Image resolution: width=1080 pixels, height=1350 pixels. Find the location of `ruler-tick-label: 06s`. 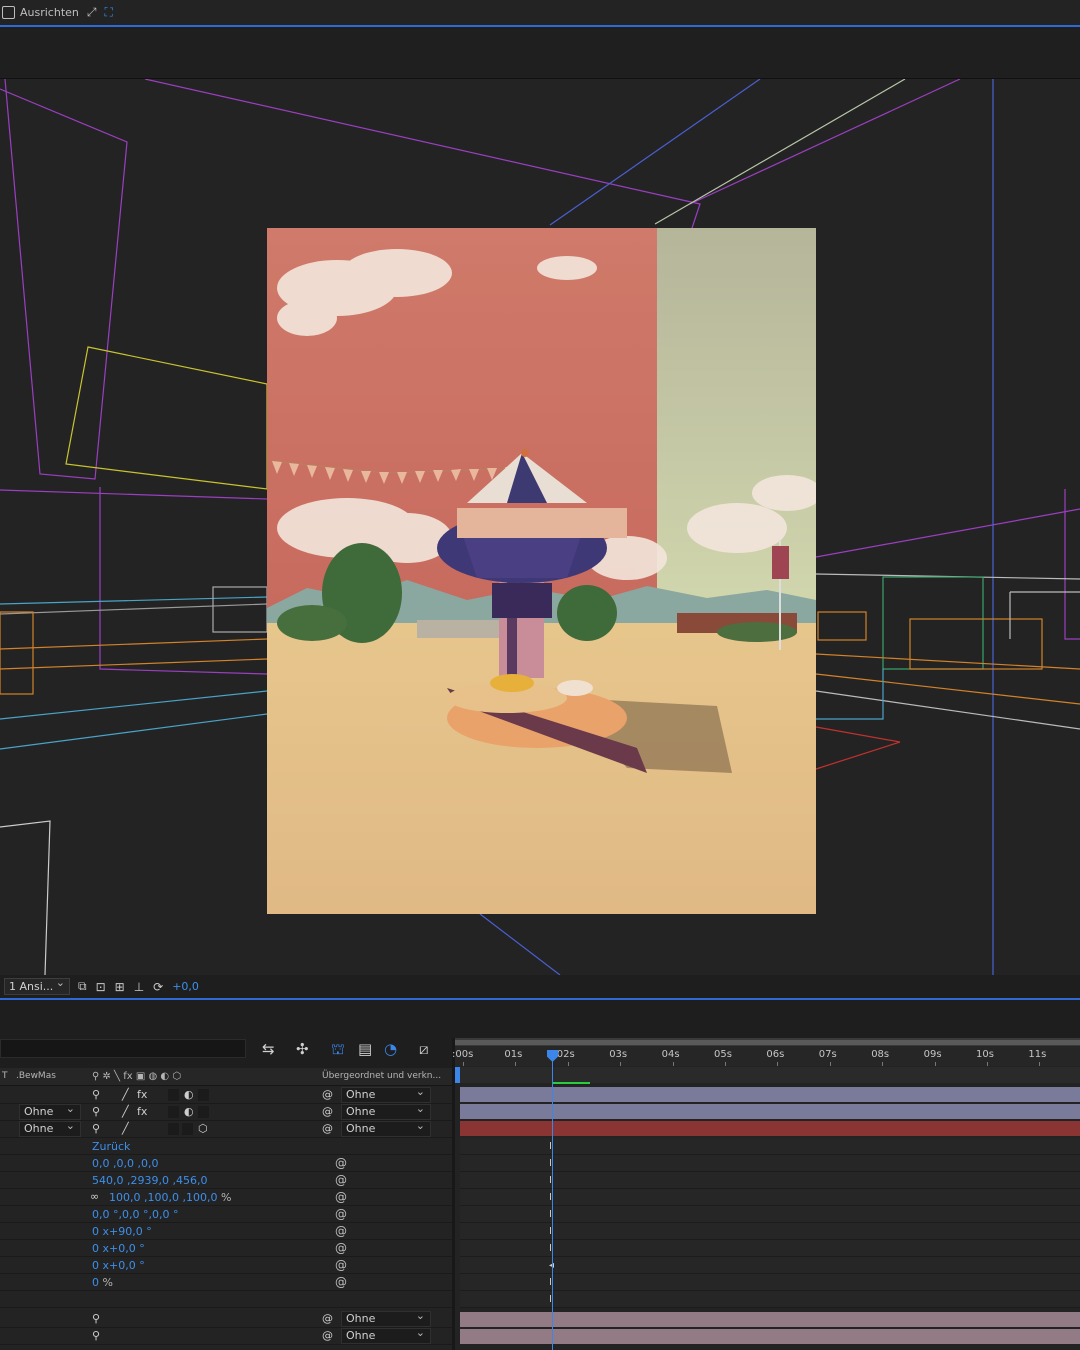

ruler-tick-label: 06s is located at coordinates (775, 1054).